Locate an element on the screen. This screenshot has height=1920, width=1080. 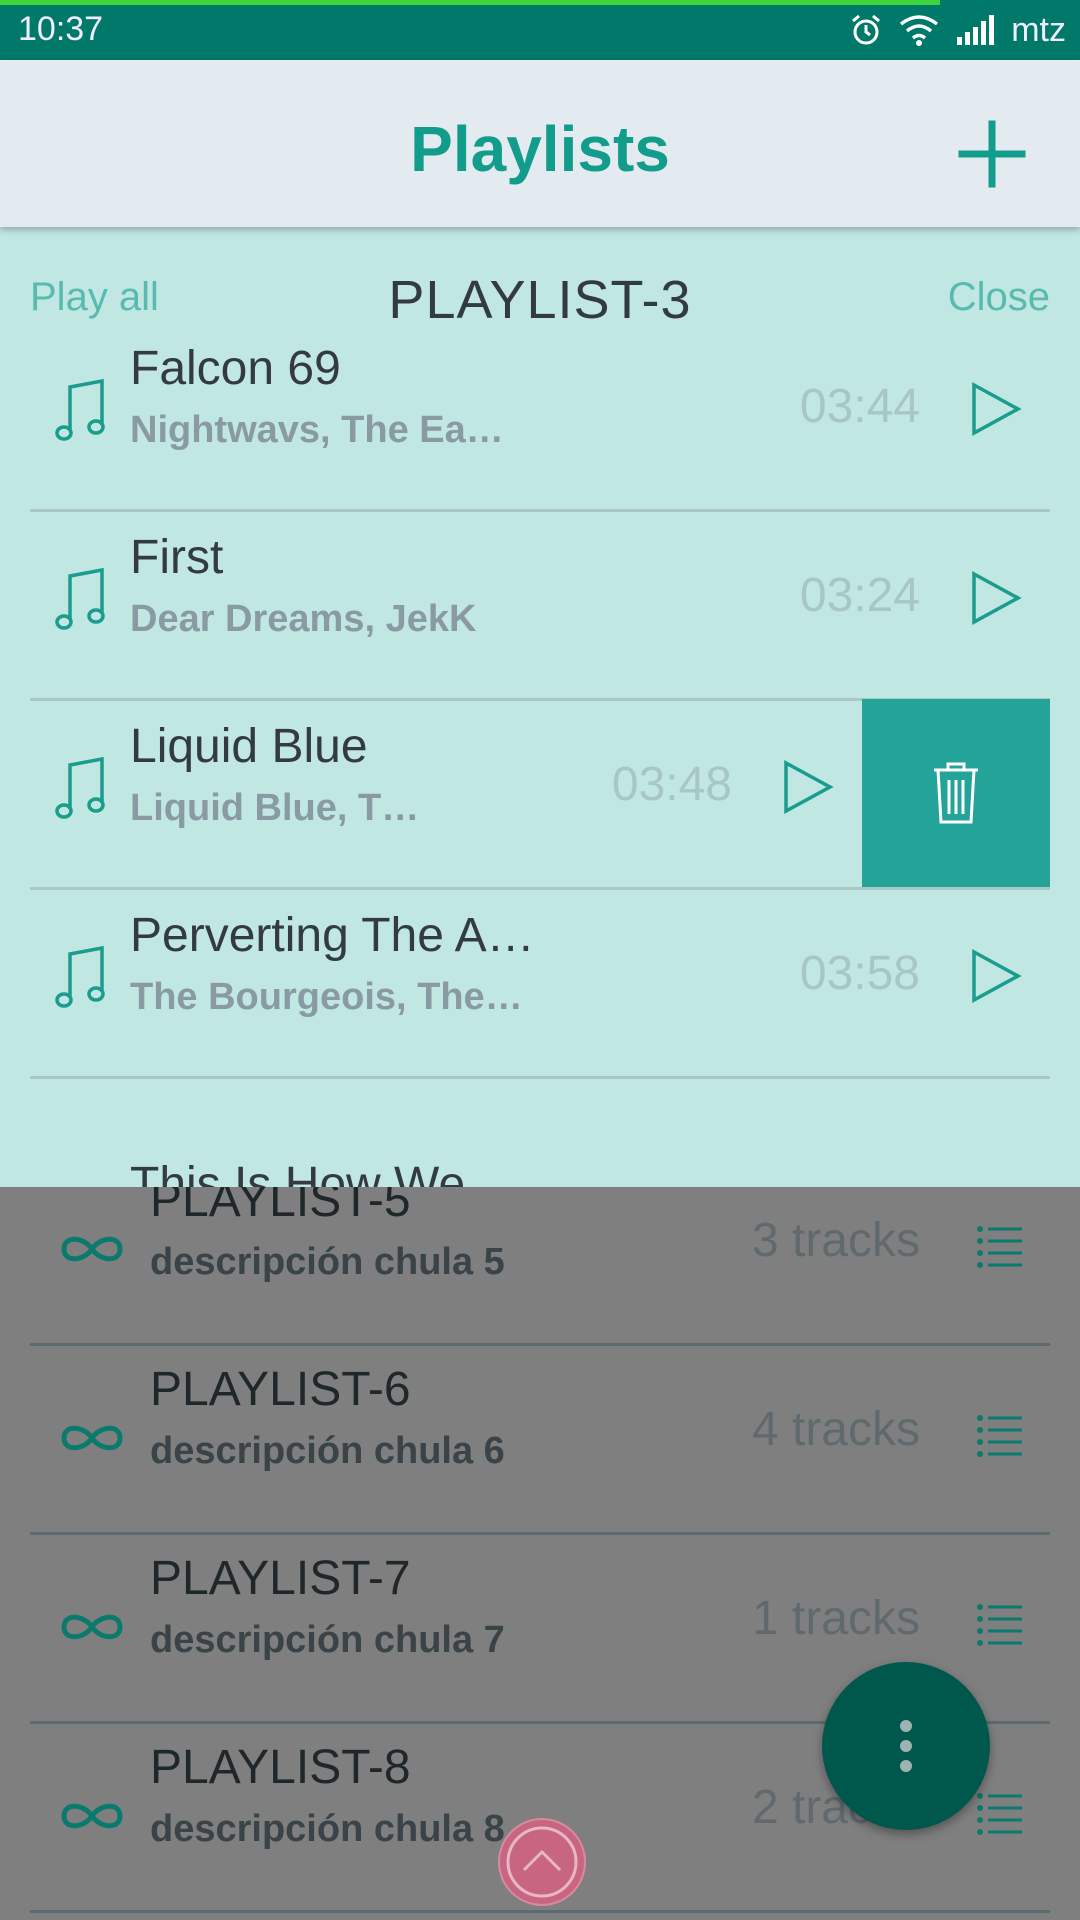
carrier-name: mtz is located at coordinates (1038, 29).